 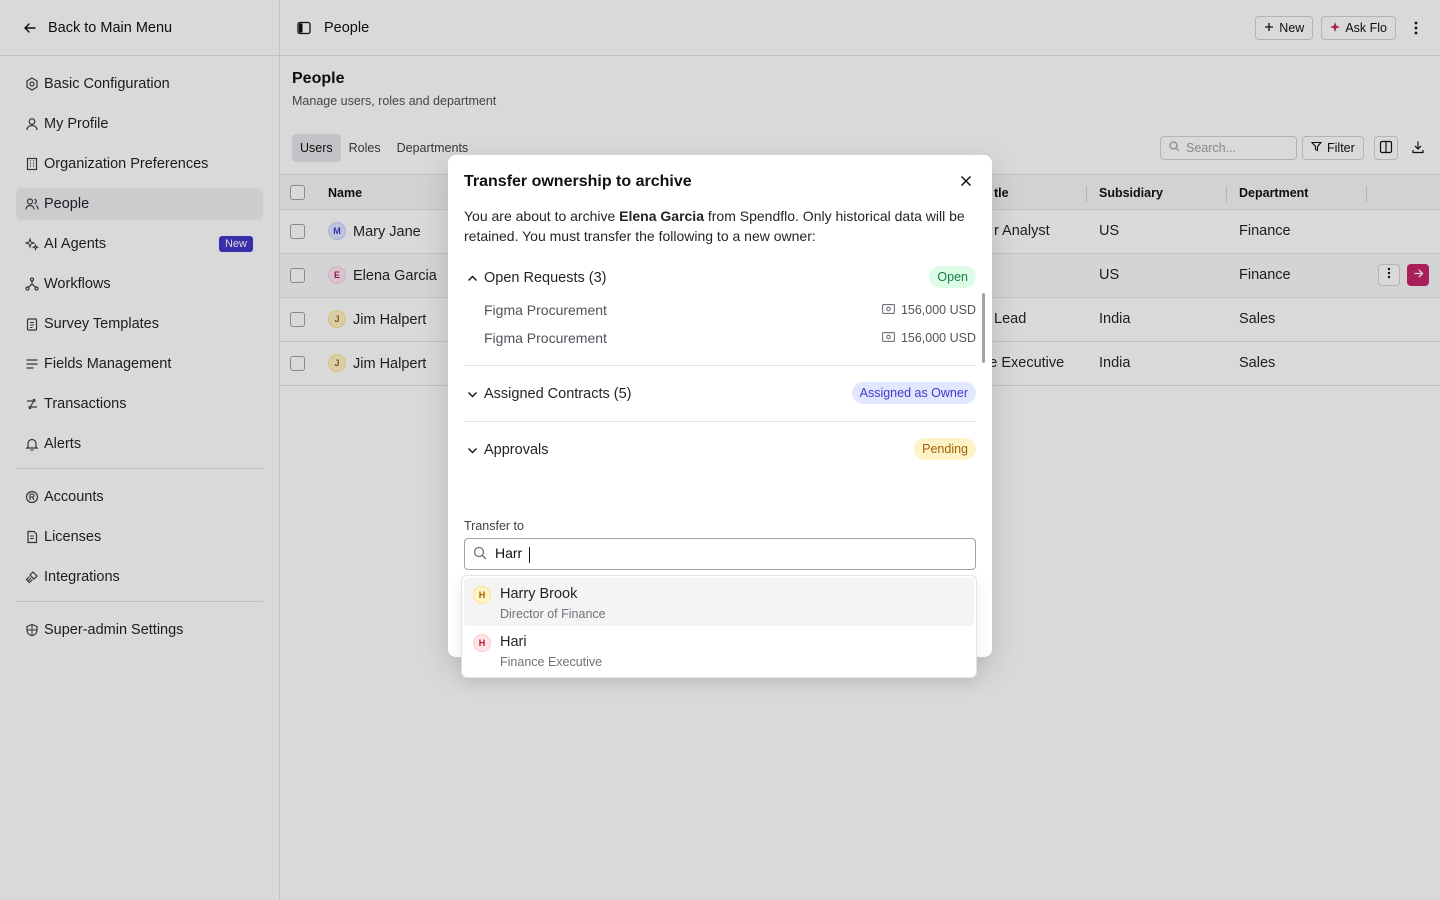 I want to click on suggestion-option: H Harry Brook Director of Finance, so click(x=719, y=602).